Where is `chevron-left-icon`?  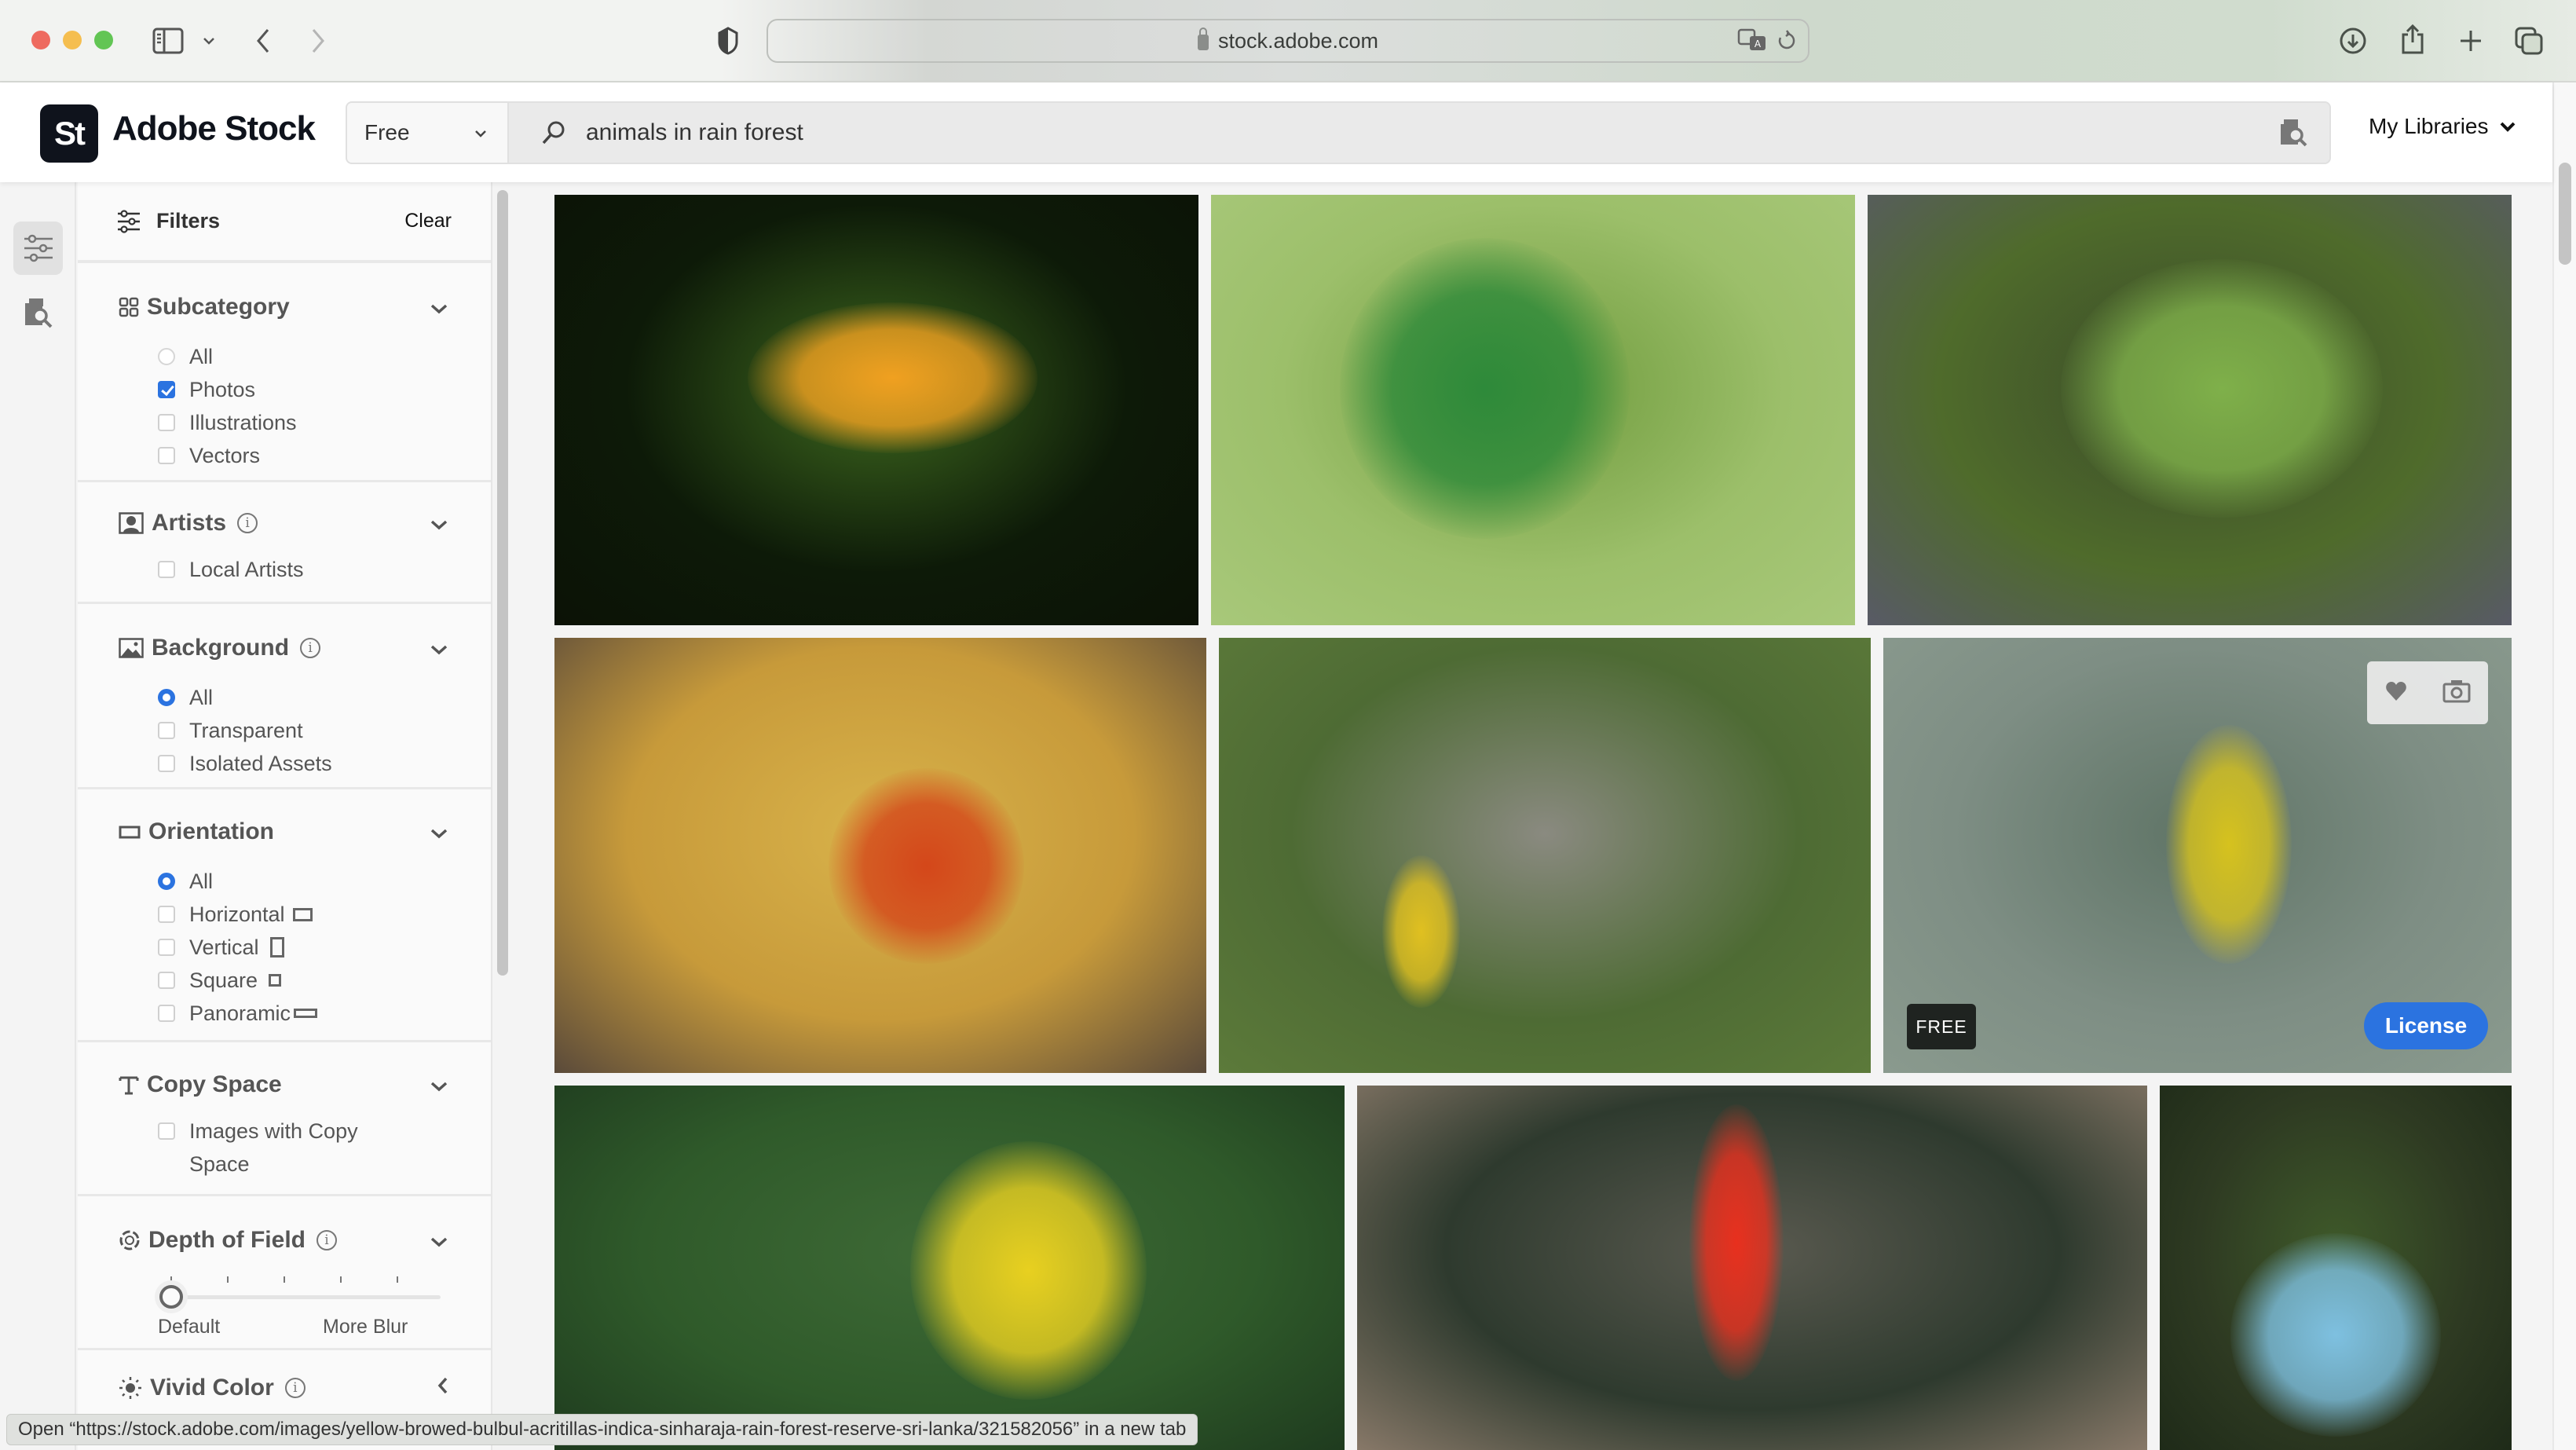
chevron-left-icon is located at coordinates (442, 1388).